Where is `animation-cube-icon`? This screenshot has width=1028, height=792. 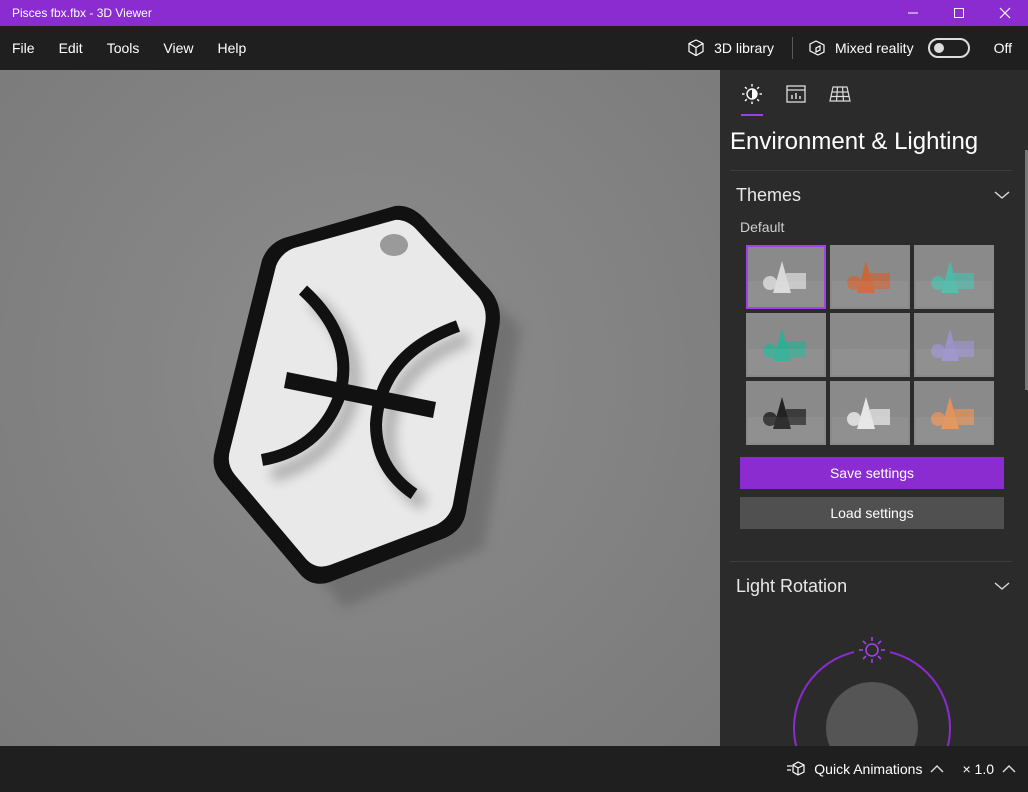
animation-cube-icon is located at coordinates (796, 768).